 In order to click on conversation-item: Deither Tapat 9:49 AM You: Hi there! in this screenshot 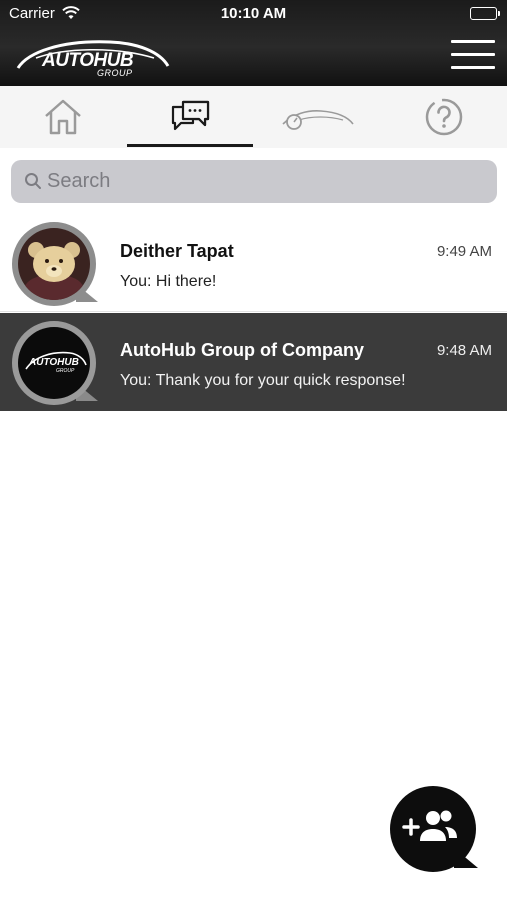, I will do `click(253, 263)`.